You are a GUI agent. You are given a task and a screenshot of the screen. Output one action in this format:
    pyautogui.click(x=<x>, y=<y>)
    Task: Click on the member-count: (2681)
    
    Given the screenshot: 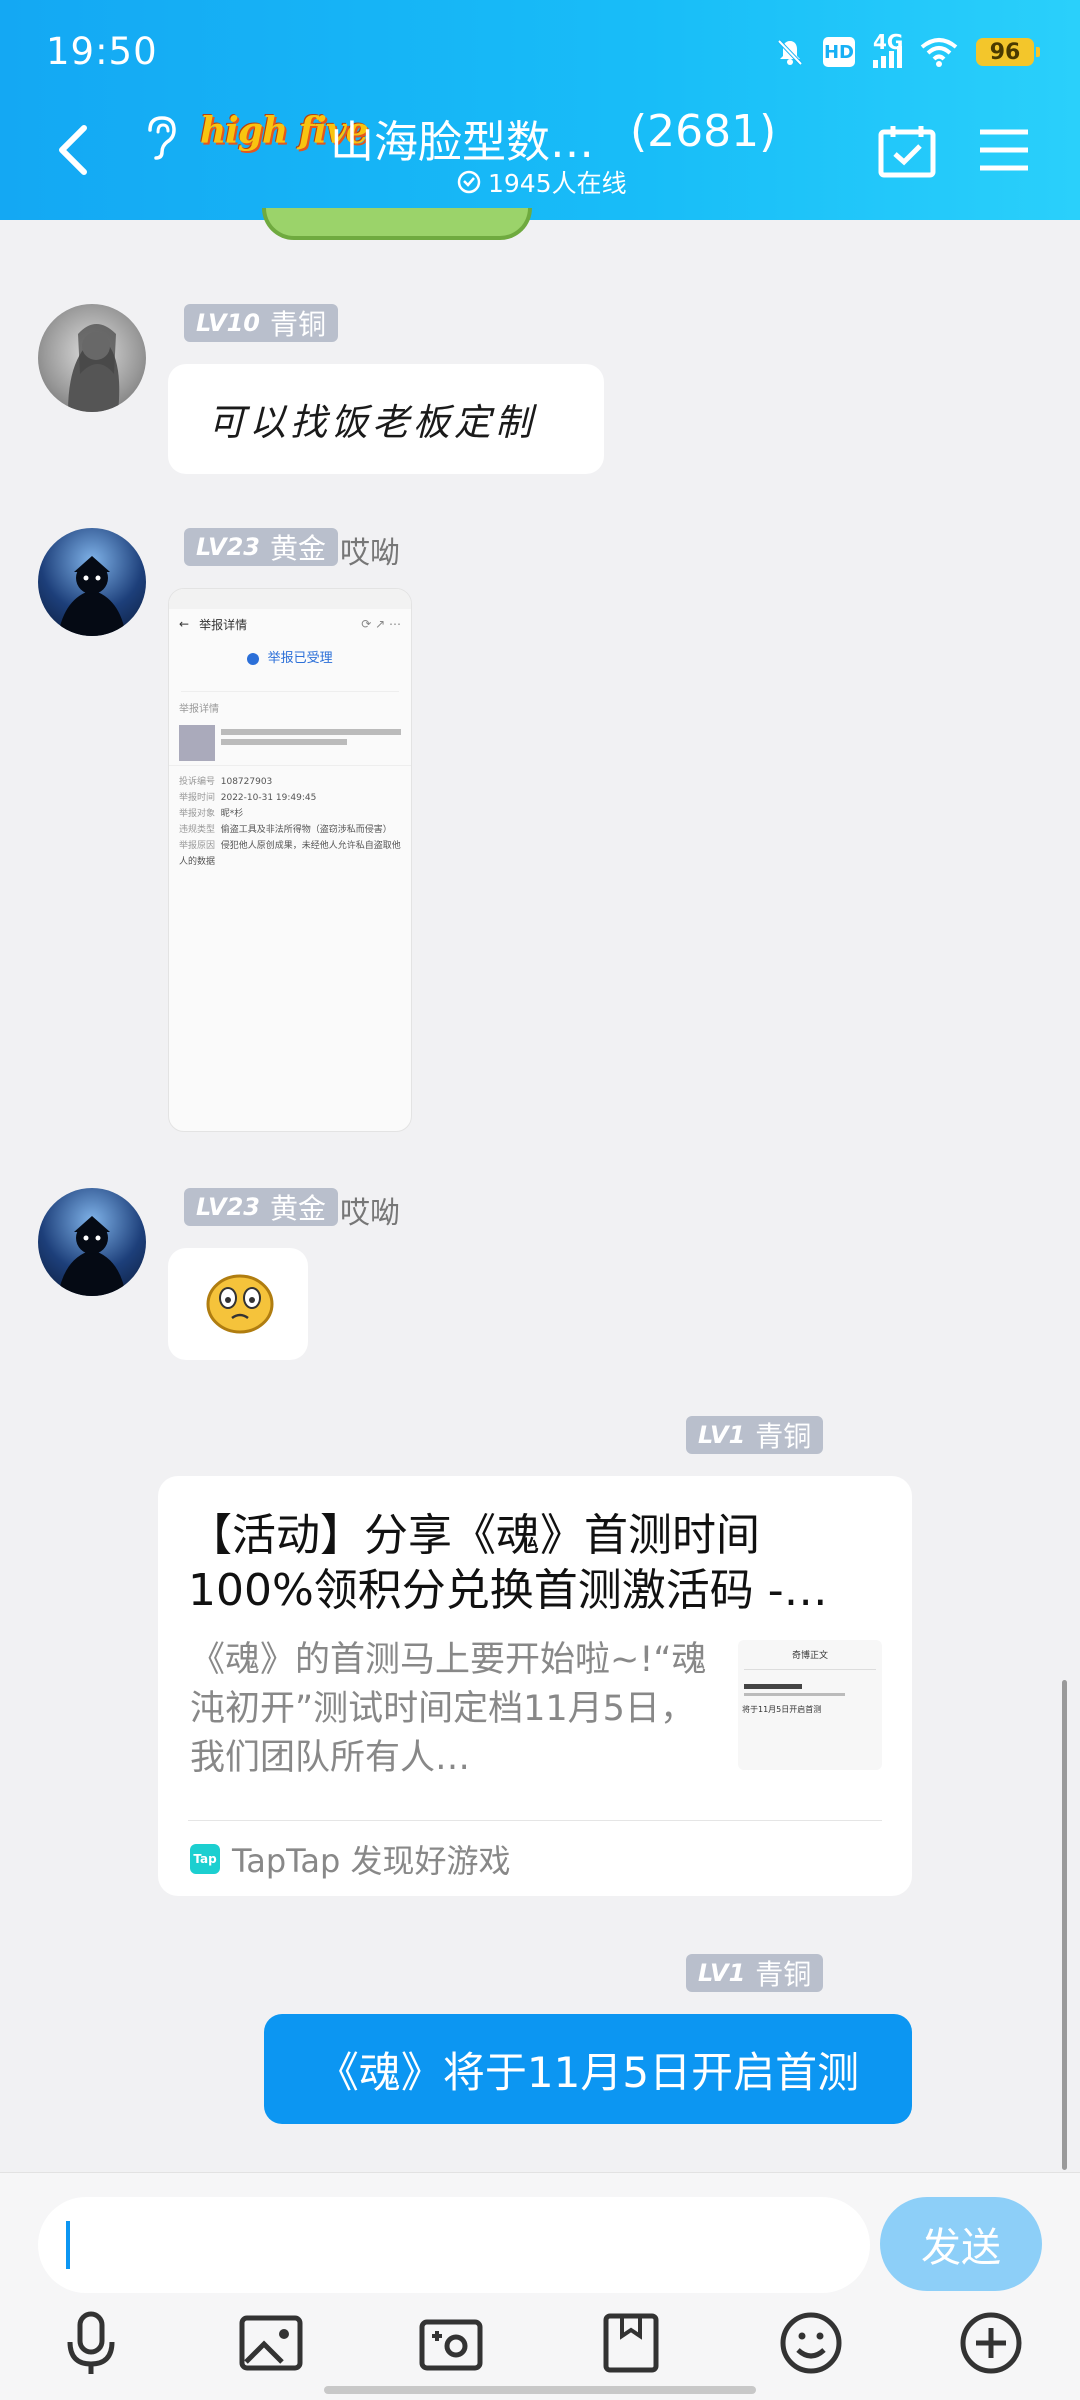 What is the action you would take?
    pyautogui.click(x=703, y=131)
    